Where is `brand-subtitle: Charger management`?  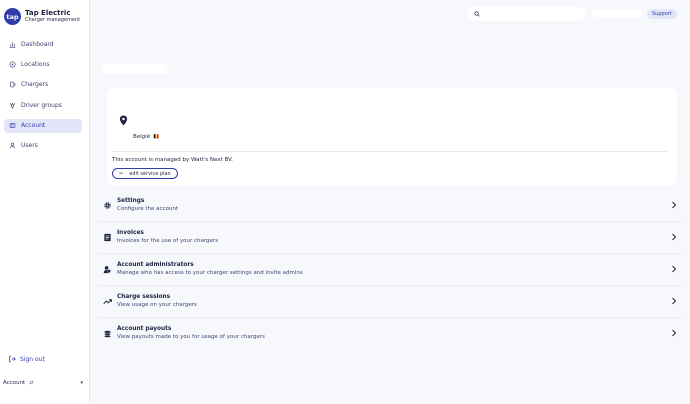 brand-subtitle: Charger management is located at coordinates (53, 19).